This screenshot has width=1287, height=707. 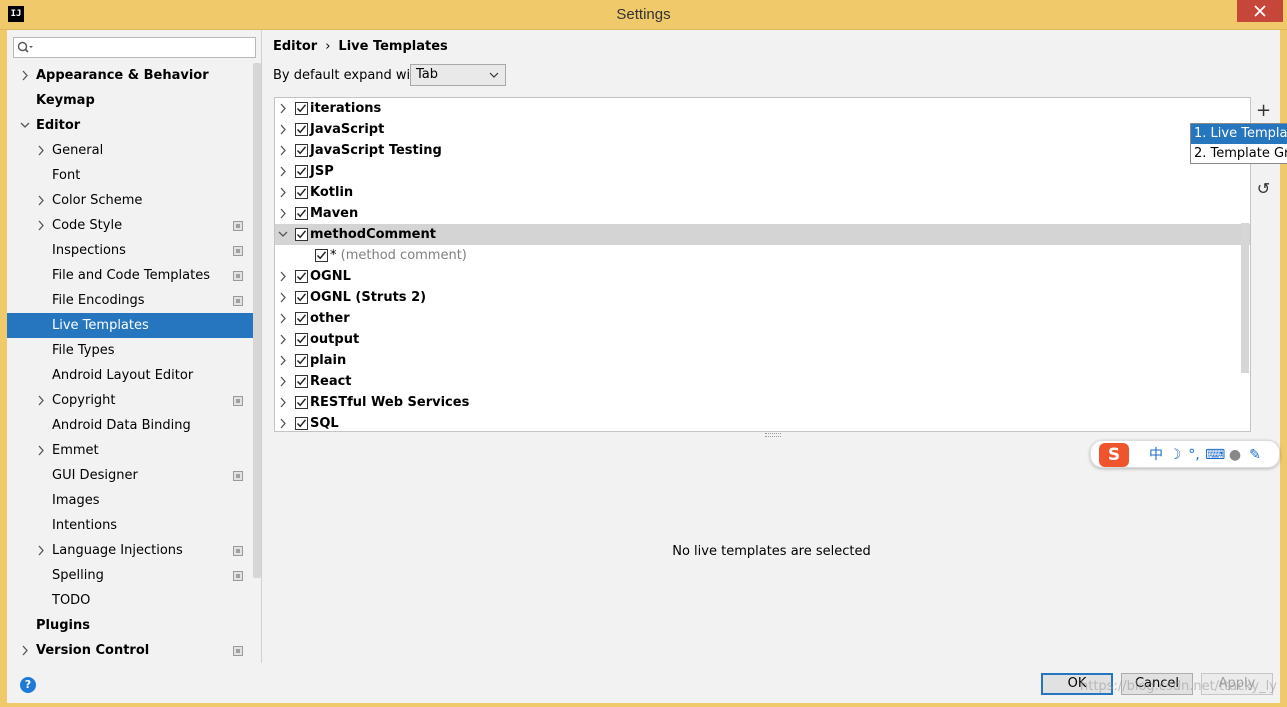 I want to click on template-group: OGNL, so click(x=762, y=276).